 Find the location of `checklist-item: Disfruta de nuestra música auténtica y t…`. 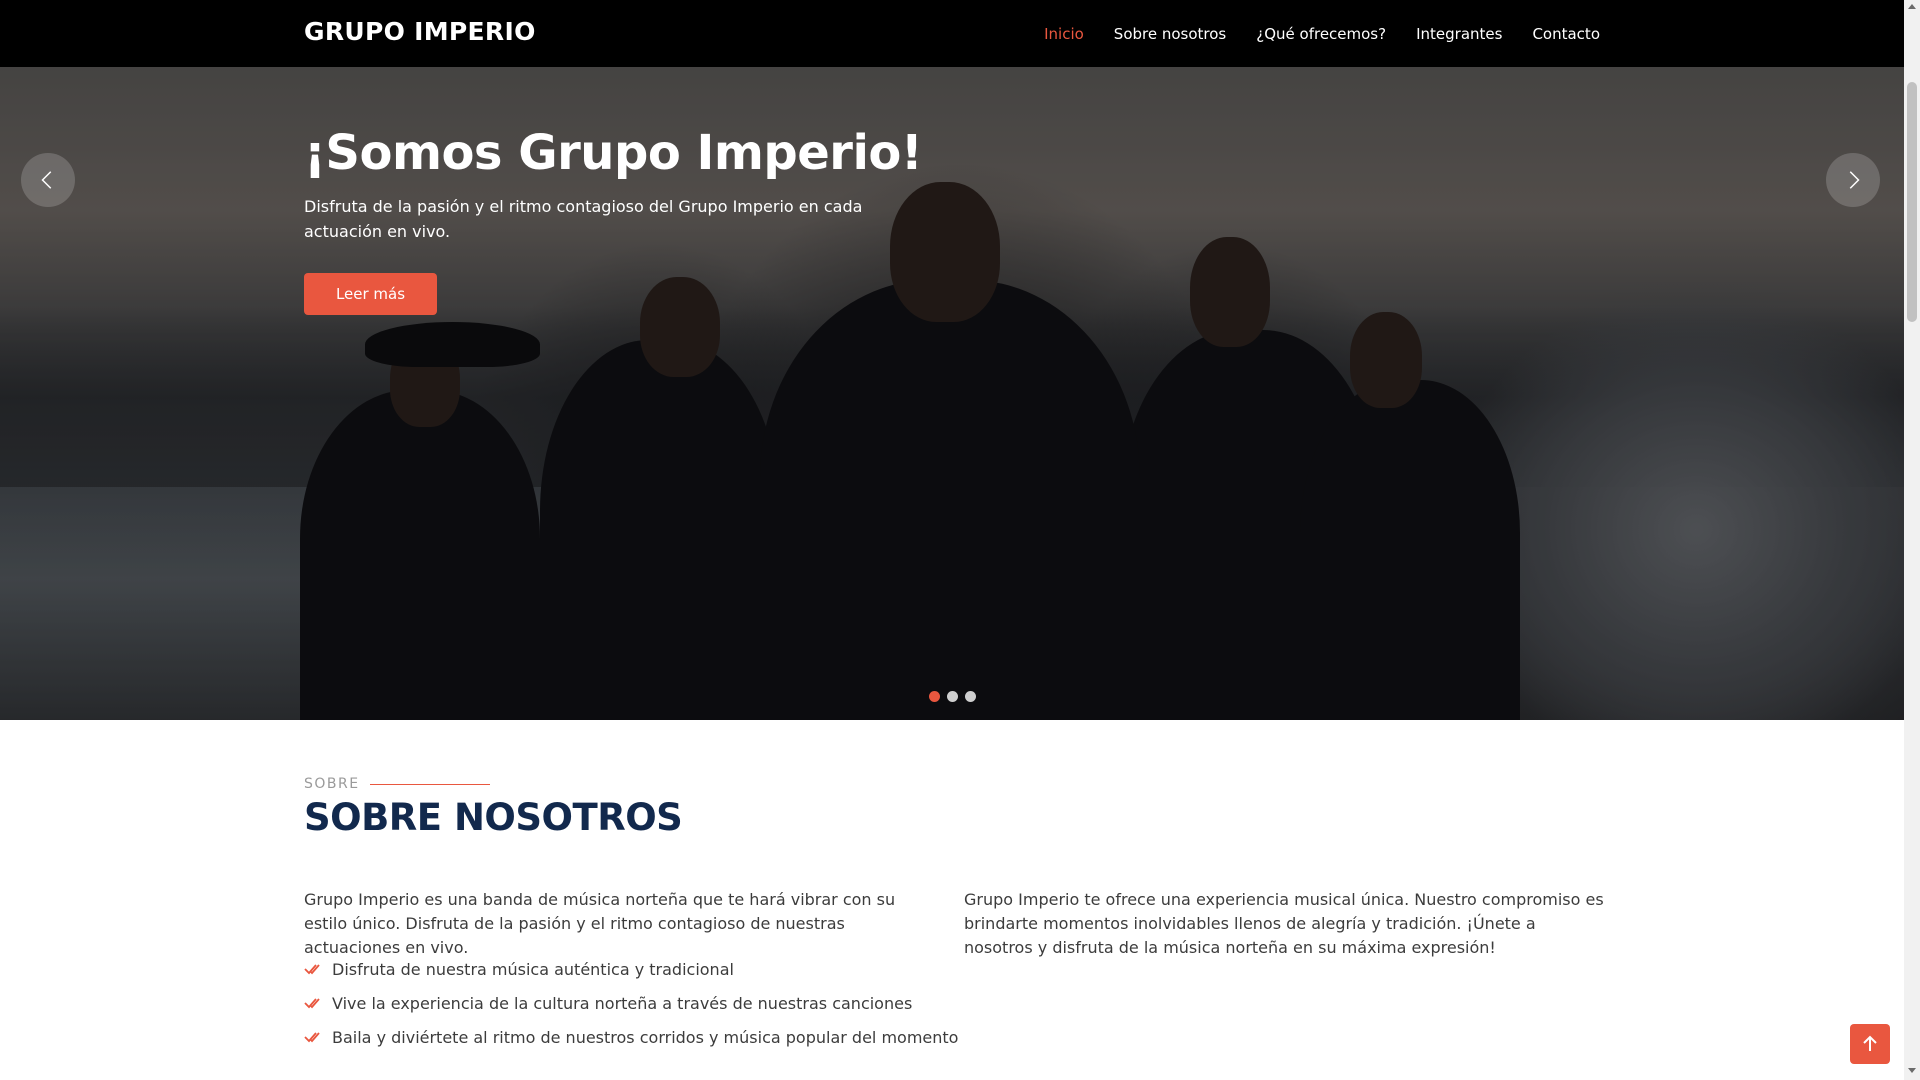

checklist-item: Disfruta de nuestra música auténtica y t… is located at coordinates (634, 969).